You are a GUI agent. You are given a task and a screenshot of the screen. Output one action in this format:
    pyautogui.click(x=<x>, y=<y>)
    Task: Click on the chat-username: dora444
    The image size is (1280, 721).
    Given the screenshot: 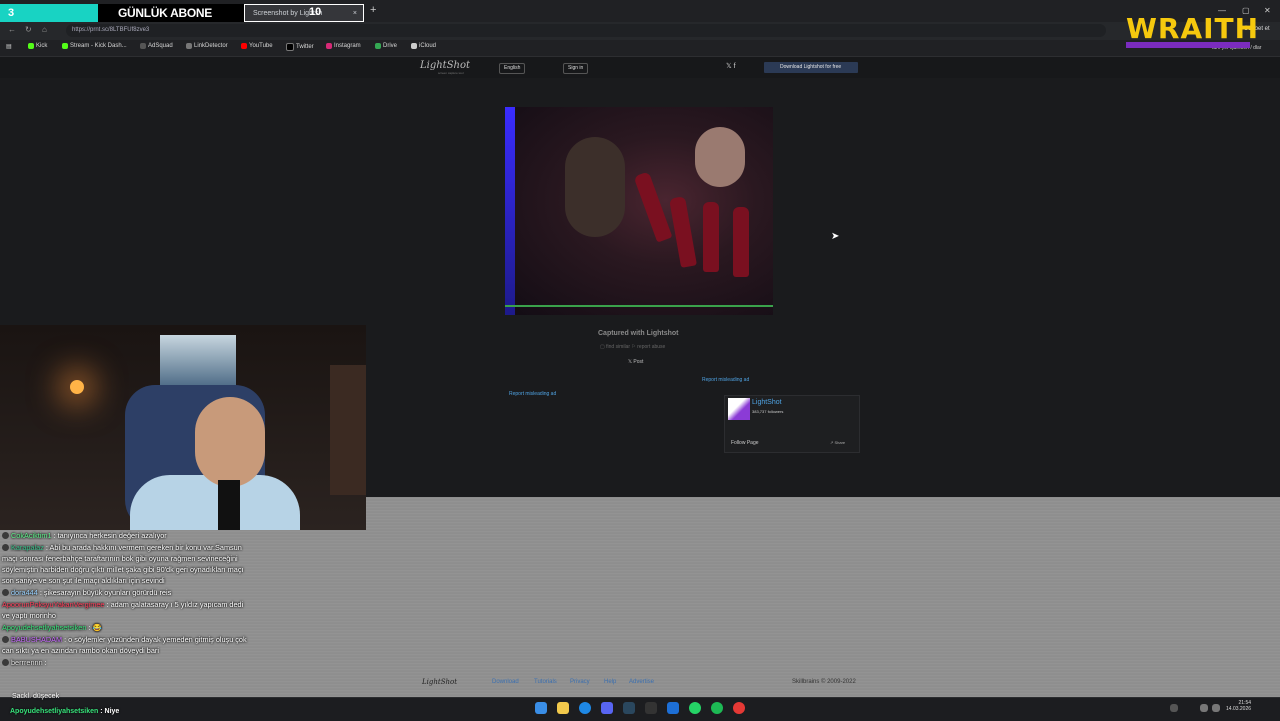 What is the action you would take?
    pyautogui.click(x=24, y=592)
    